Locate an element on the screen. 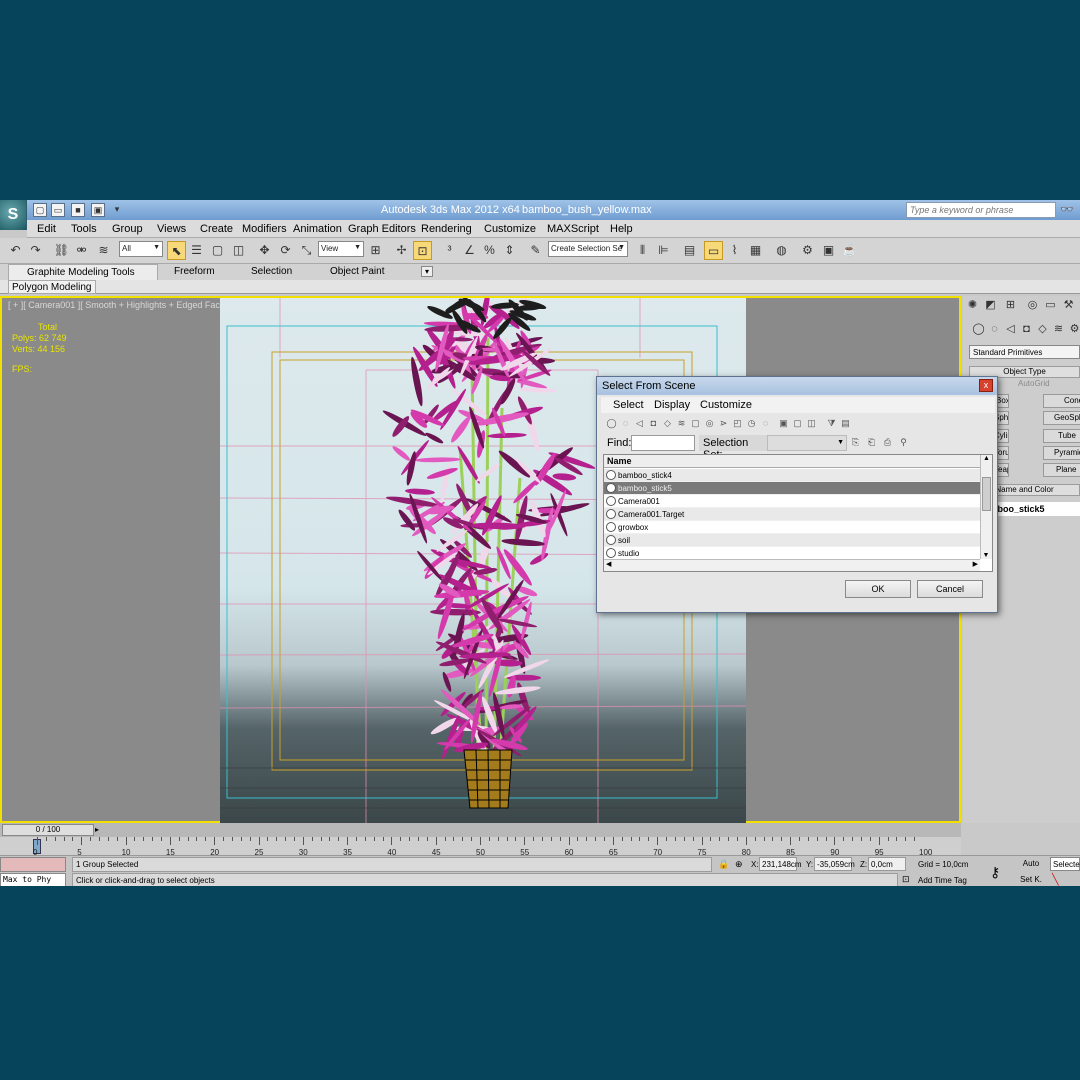 This screenshot has height=1080, width=1080. window-crossing-icon: ◫ is located at coordinates (238, 250).